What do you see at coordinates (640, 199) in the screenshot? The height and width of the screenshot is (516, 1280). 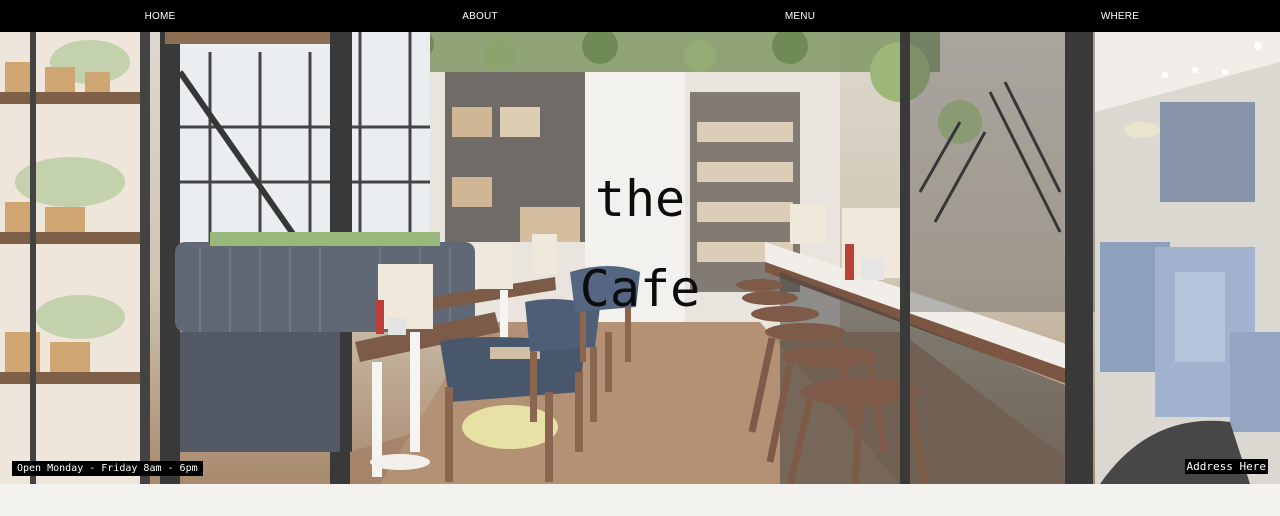 I see `hero-title-line1: the` at bounding box center [640, 199].